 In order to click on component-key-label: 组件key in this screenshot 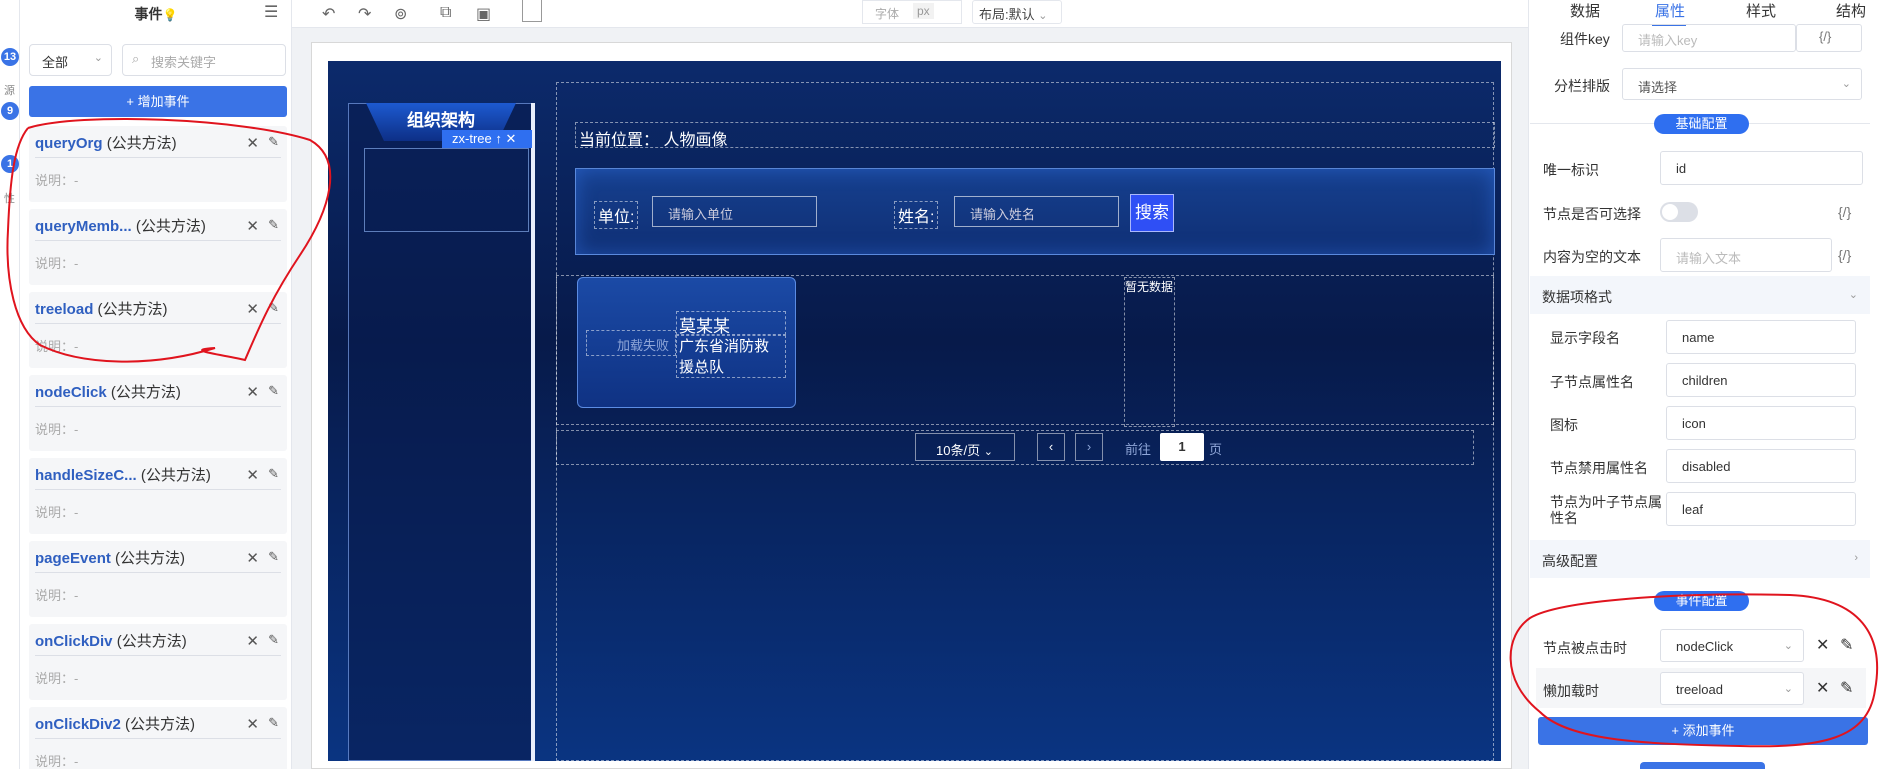, I will do `click(1585, 39)`.